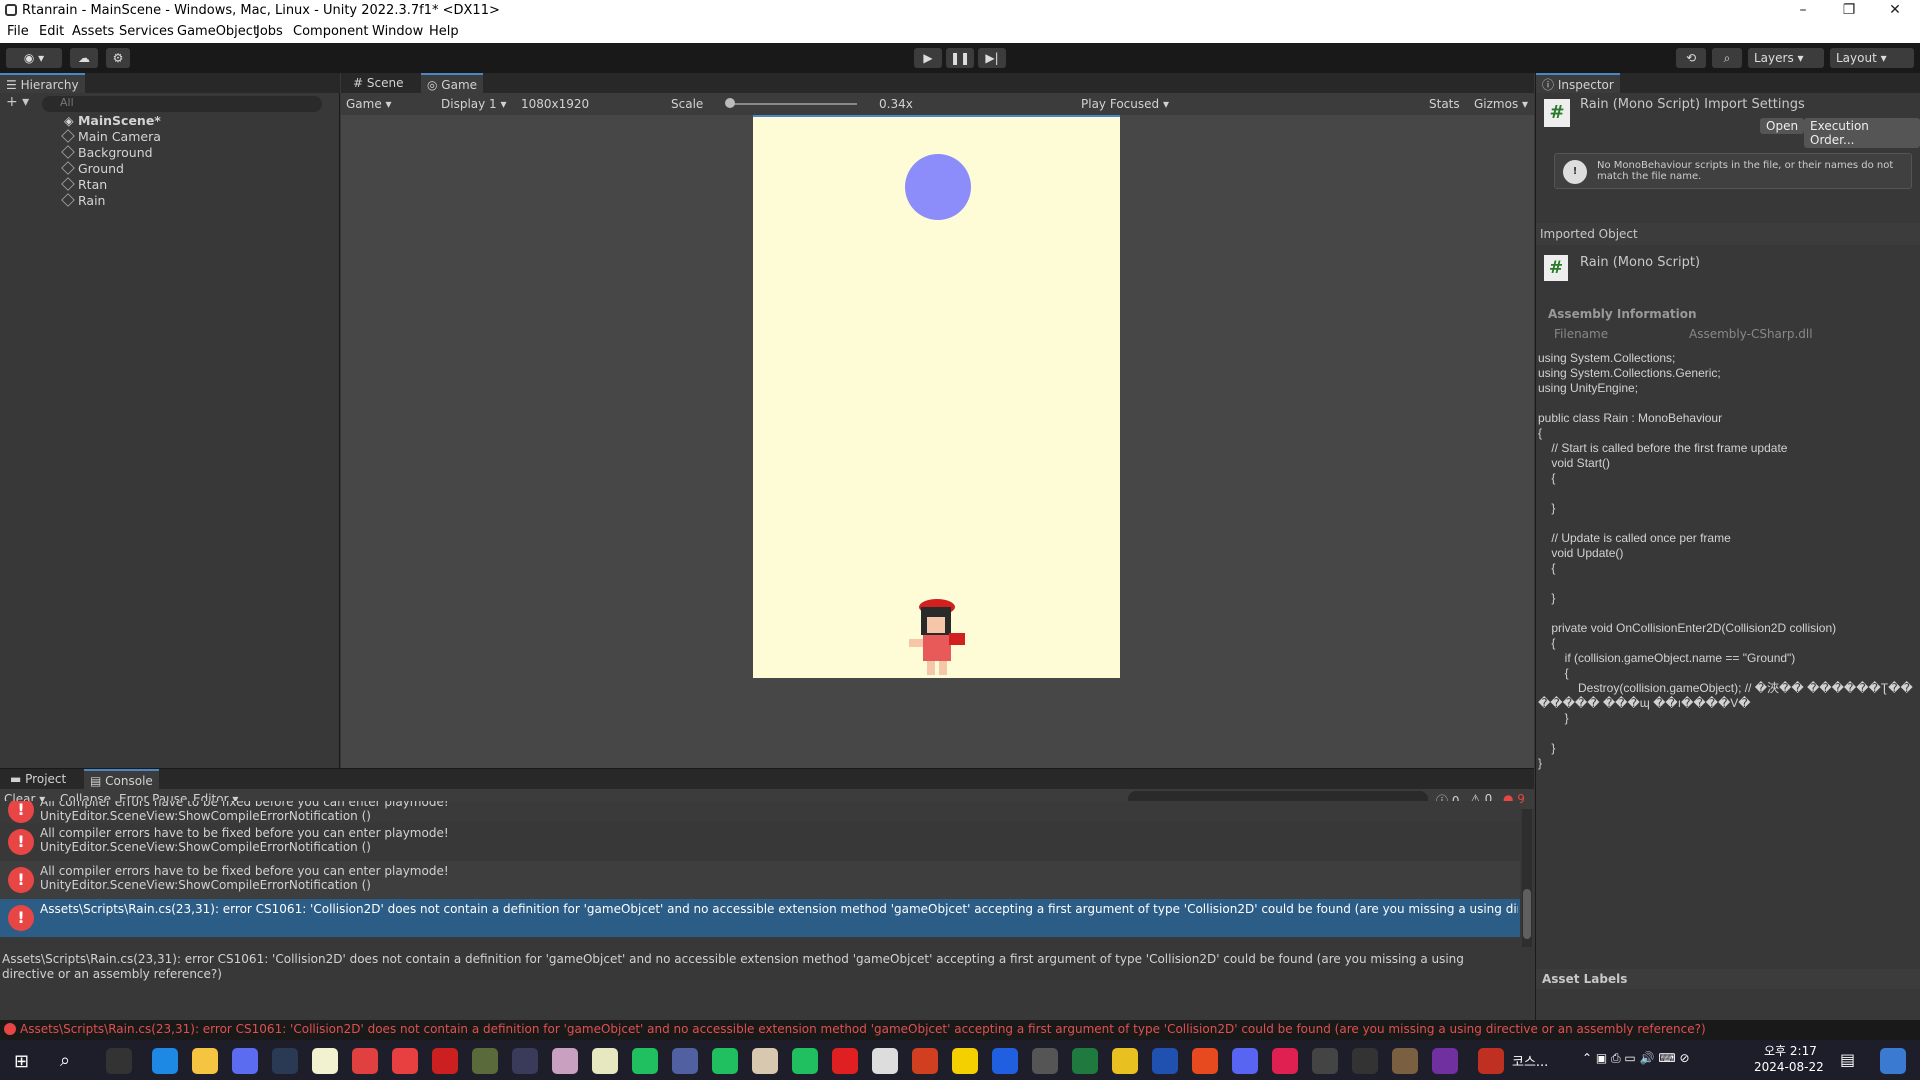 The width and height of the screenshot is (1920, 1080). Describe the element at coordinates (1445, 1061) in the screenshot. I see `visual-studio-icon` at that location.